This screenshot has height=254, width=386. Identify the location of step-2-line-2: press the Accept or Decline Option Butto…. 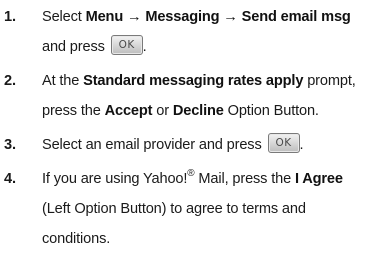
(214, 111).